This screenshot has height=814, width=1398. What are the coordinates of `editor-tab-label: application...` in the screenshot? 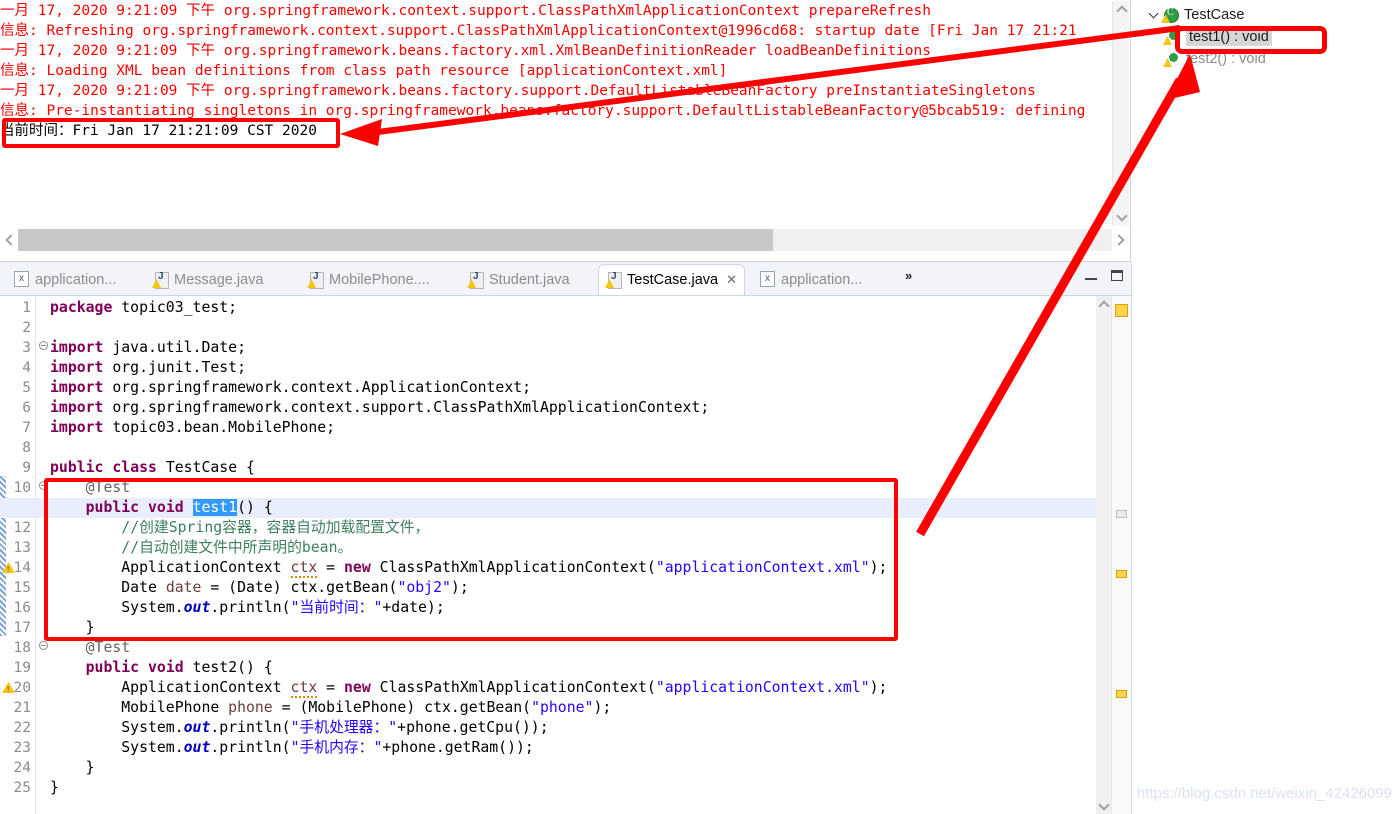 It's located at (822, 280).